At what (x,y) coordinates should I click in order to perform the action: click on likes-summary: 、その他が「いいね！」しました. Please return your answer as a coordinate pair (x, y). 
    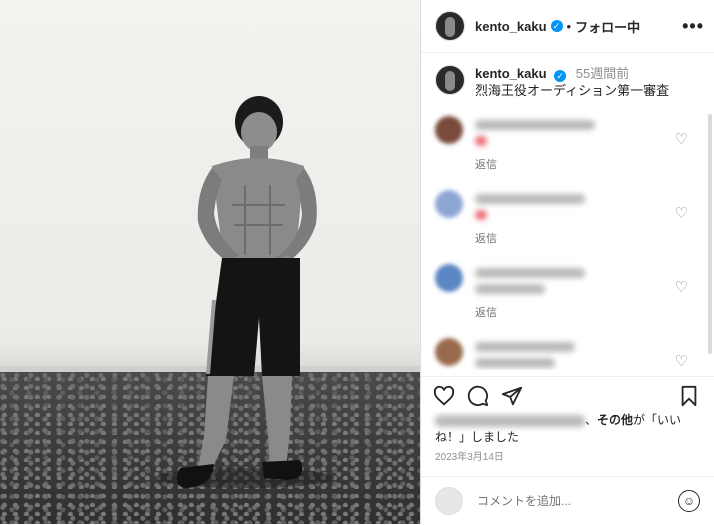
    Looking at the image, I should click on (564, 429).